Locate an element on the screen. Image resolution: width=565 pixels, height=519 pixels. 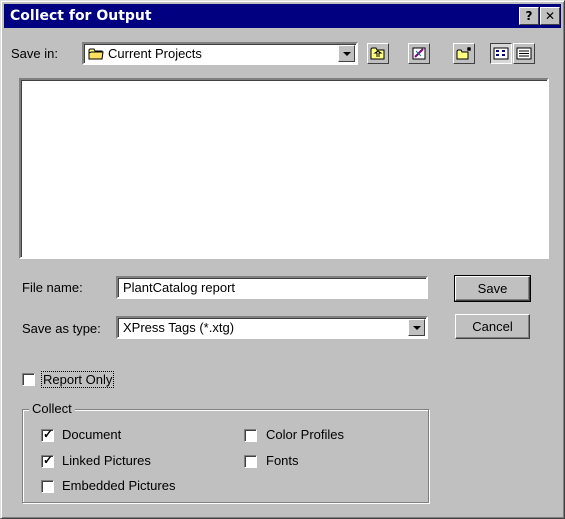
save-as-type-dropdown: XPress Tags (*.xtg) is located at coordinates (272, 327).